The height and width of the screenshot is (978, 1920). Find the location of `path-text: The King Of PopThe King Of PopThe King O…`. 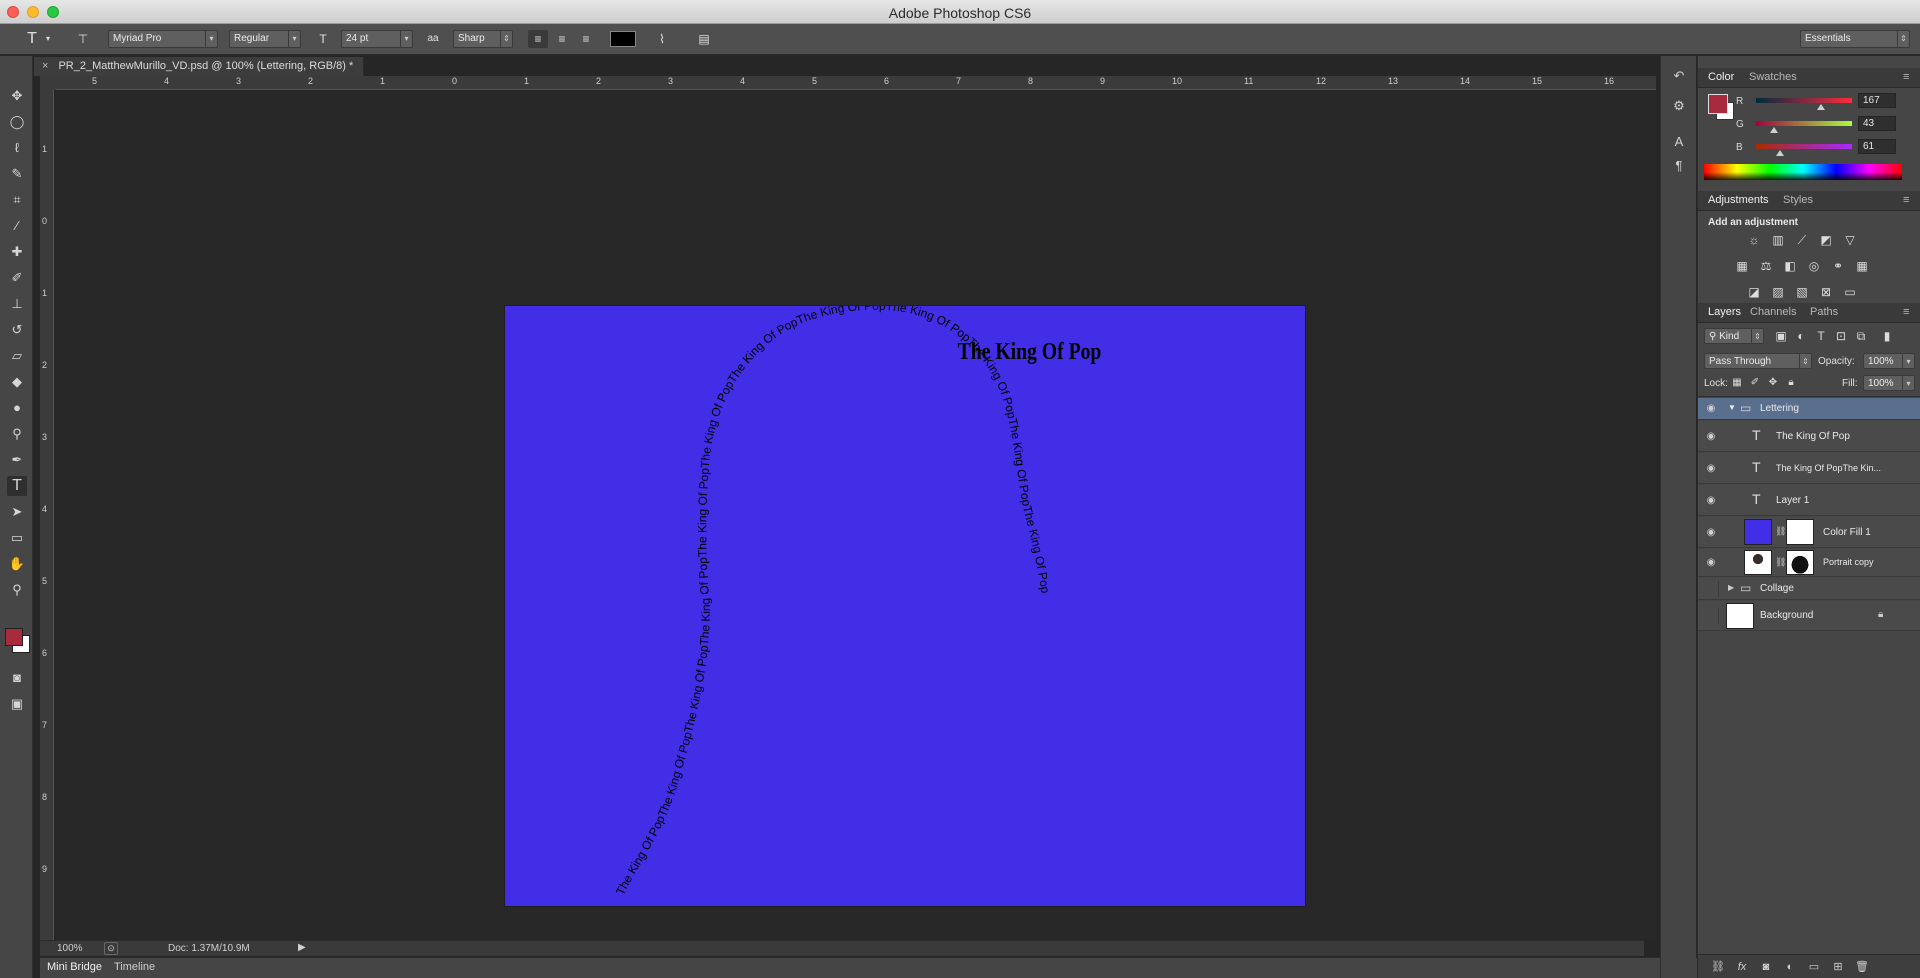

path-text: The King Of PopThe King Of PopThe King O… is located at coordinates (832, 601).